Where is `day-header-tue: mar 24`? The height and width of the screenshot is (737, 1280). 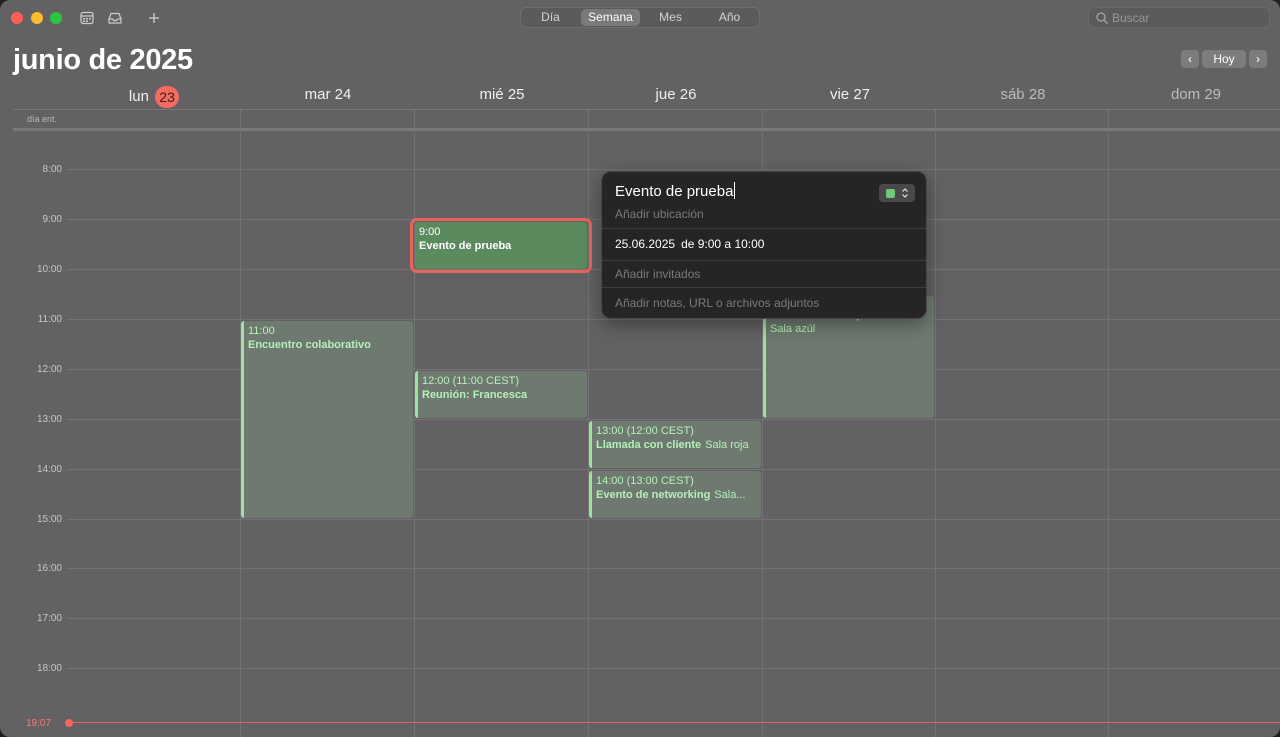
day-header-tue: mar 24 is located at coordinates (328, 97).